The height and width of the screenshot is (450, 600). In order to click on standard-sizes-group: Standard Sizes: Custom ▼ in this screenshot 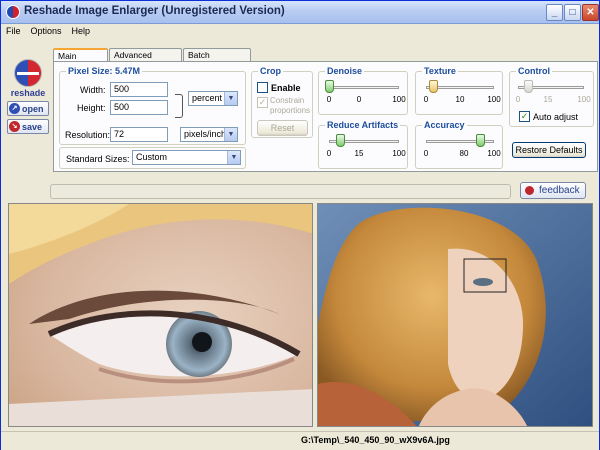, I will do `click(152, 158)`.